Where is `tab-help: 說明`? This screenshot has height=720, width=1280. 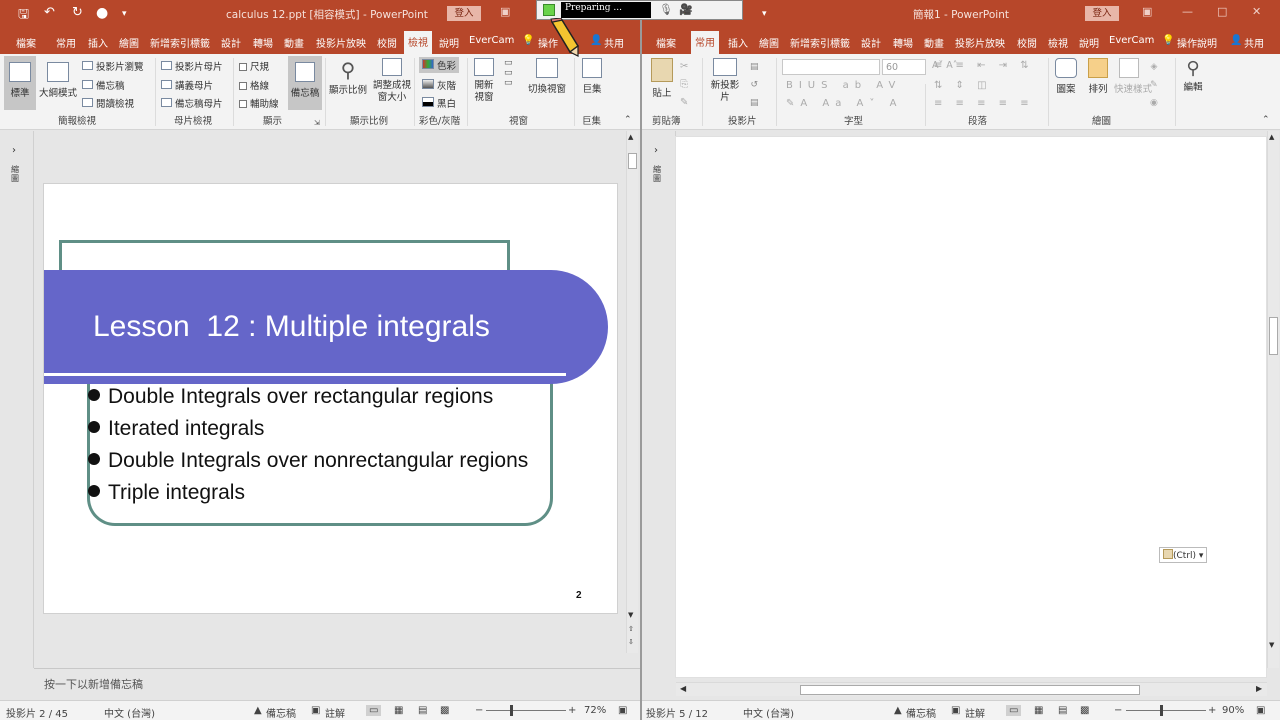
tab-help: 說明 is located at coordinates (449, 42).